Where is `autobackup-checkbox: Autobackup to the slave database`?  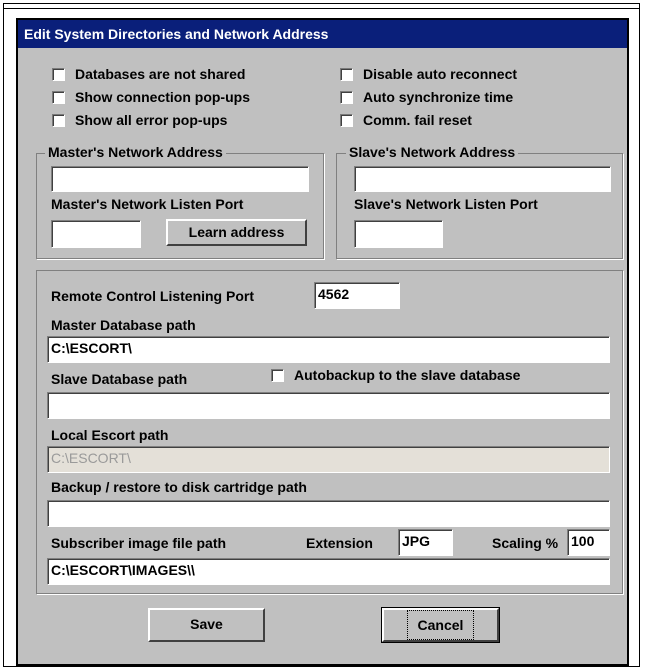 autobackup-checkbox: Autobackup to the slave database is located at coordinates (395, 375).